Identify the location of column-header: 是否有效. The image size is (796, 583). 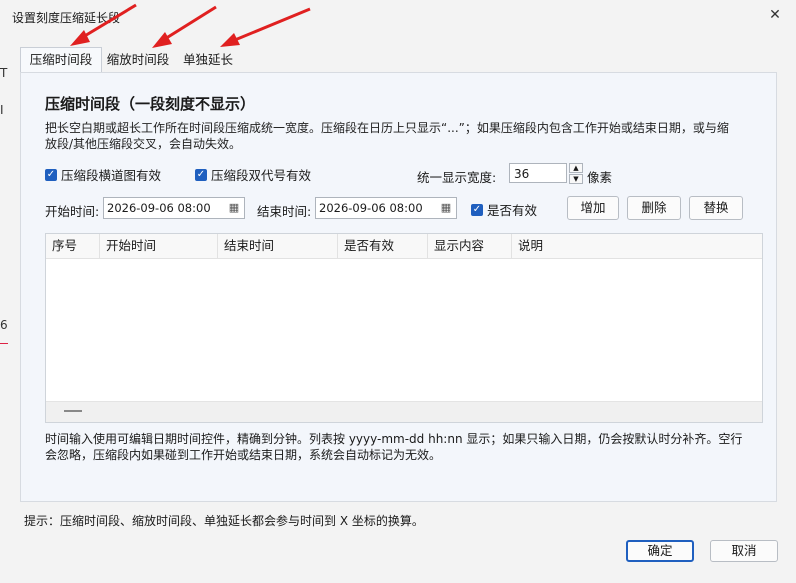
(383, 246).